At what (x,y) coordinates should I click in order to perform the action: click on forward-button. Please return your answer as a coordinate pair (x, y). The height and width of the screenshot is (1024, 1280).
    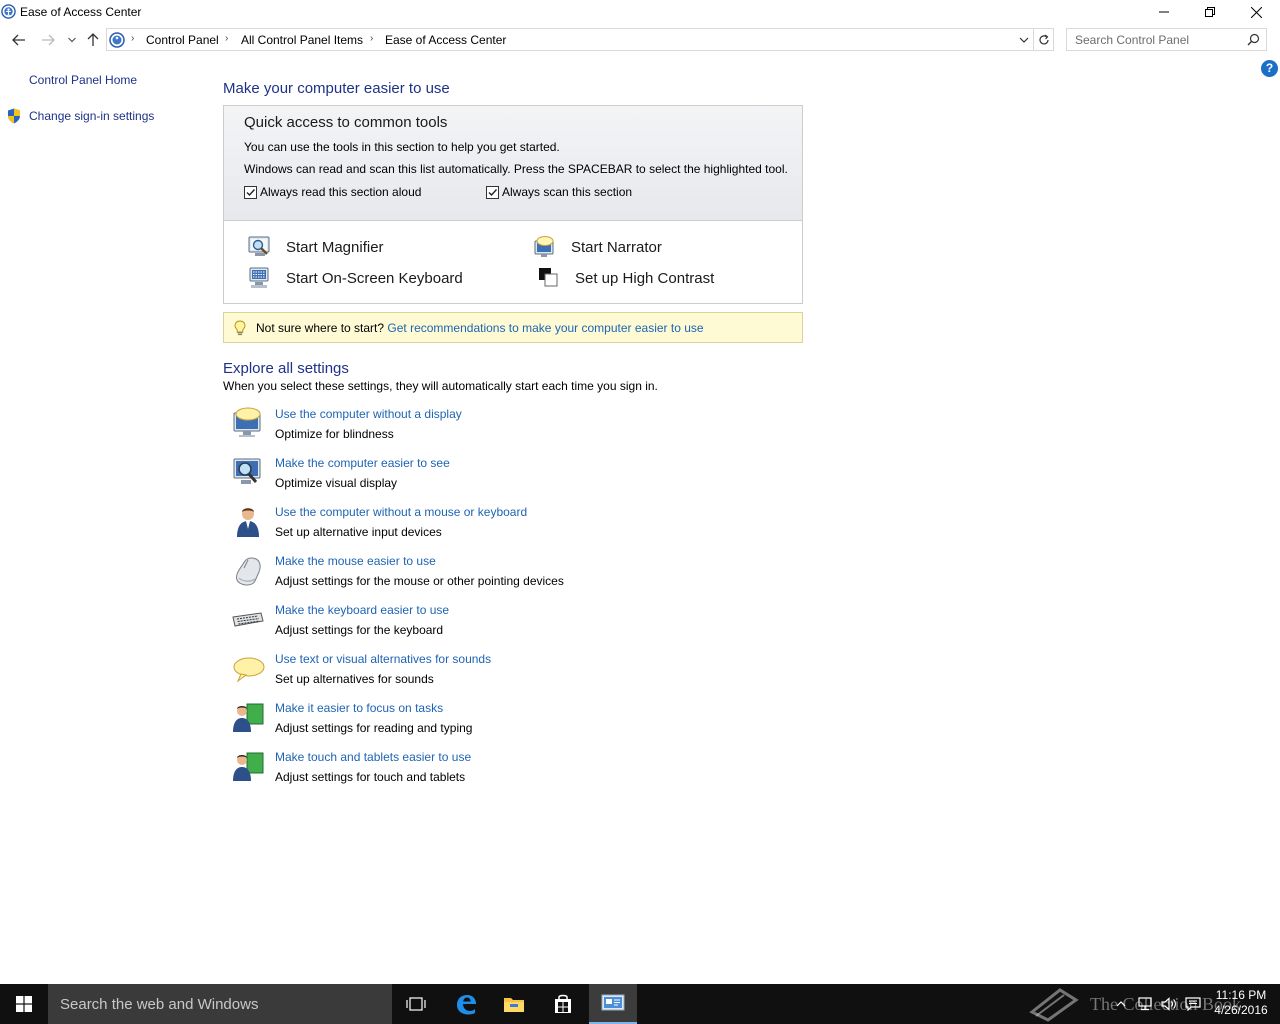
    Looking at the image, I should click on (48, 40).